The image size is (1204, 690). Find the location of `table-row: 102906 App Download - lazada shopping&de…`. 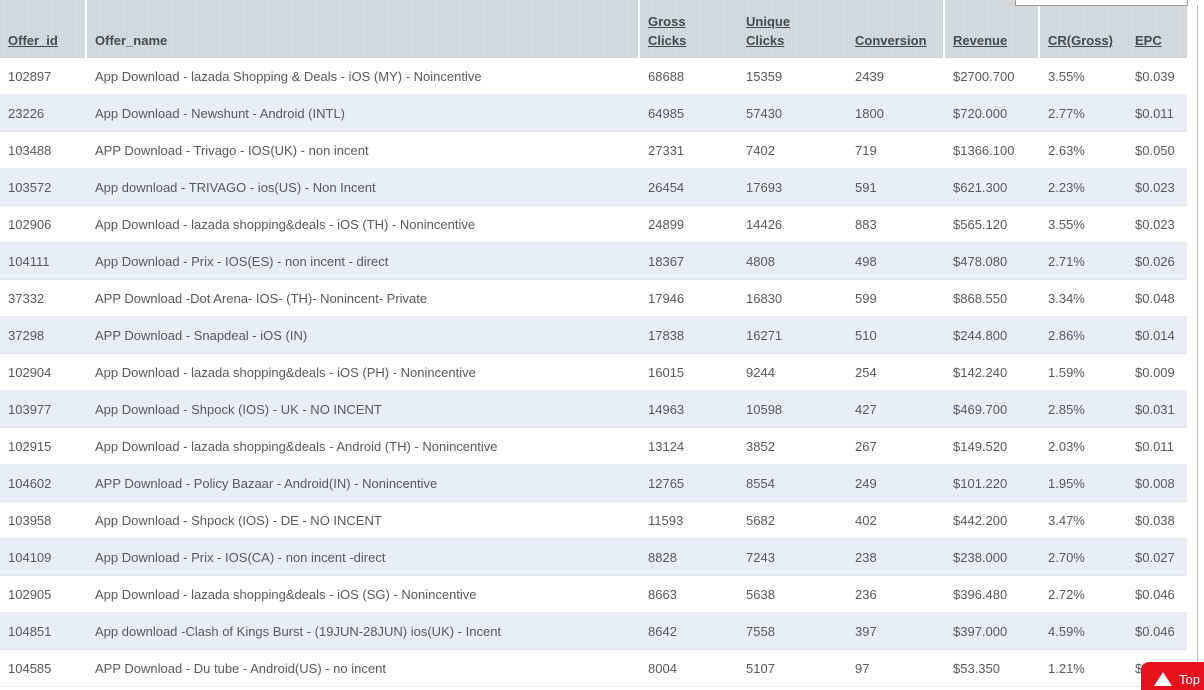

table-row: 102906 App Download - lazada shopping&de… is located at coordinates (593, 224).